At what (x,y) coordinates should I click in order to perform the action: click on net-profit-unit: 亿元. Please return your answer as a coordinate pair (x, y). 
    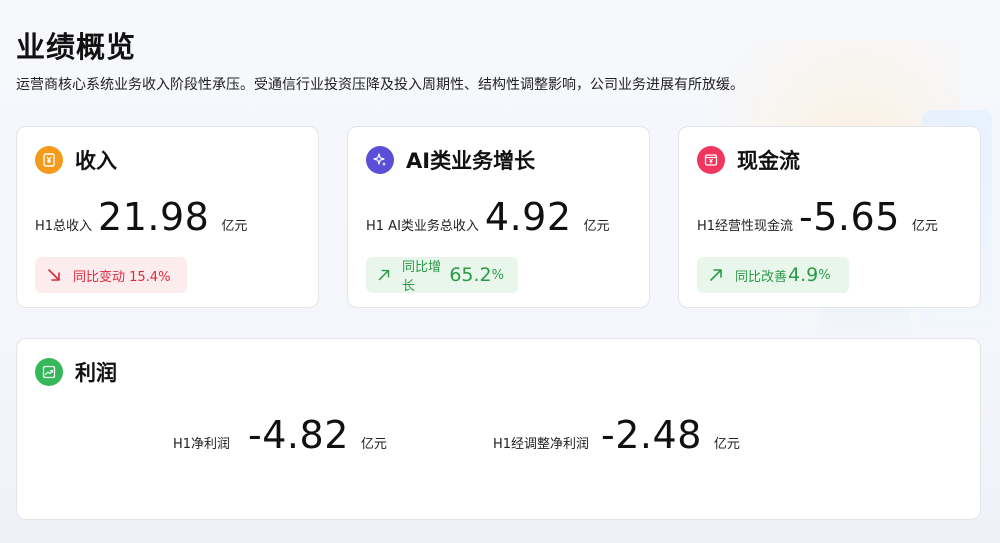
    Looking at the image, I should click on (373, 444).